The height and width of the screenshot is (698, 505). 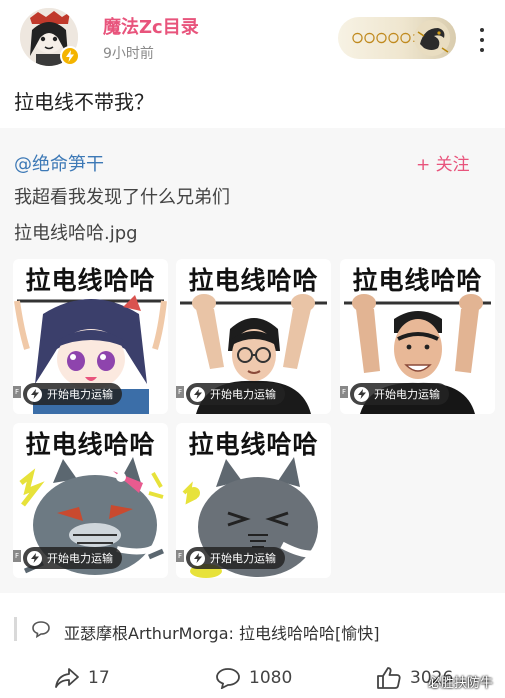 I want to click on post-text: 拉电线不带我？, so click(x=84, y=102).